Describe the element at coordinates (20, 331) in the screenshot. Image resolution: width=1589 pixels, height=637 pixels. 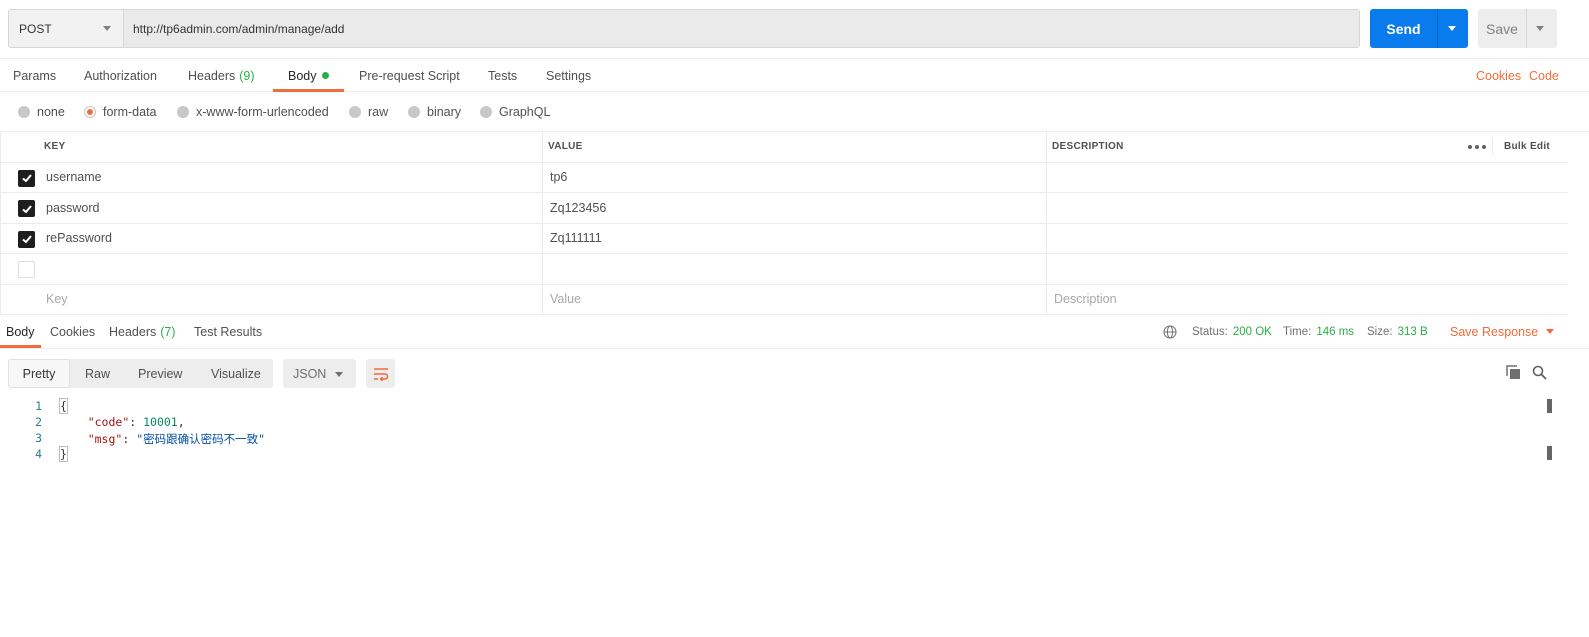
I see `response-tab-body: Body` at that location.